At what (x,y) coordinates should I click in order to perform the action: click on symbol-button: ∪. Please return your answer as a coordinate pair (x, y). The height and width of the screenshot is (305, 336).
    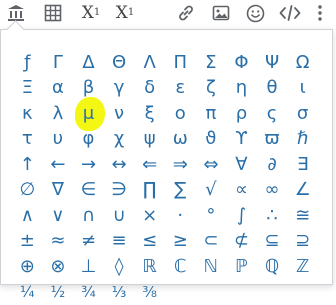
    Looking at the image, I should click on (119, 216).